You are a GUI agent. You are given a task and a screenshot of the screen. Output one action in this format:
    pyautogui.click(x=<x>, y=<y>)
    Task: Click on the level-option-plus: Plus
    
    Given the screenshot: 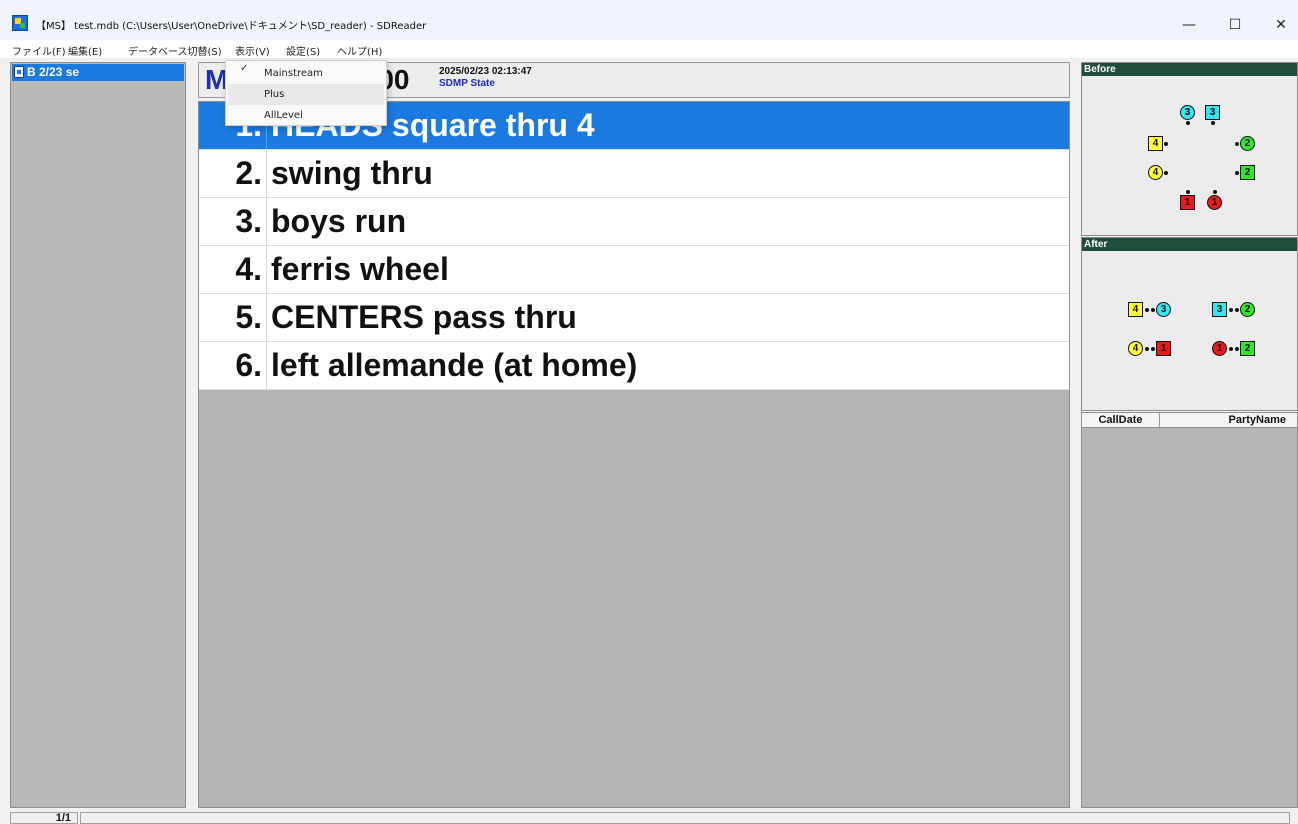 What is the action you would take?
    pyautogui.click(x=306, y=94)
    